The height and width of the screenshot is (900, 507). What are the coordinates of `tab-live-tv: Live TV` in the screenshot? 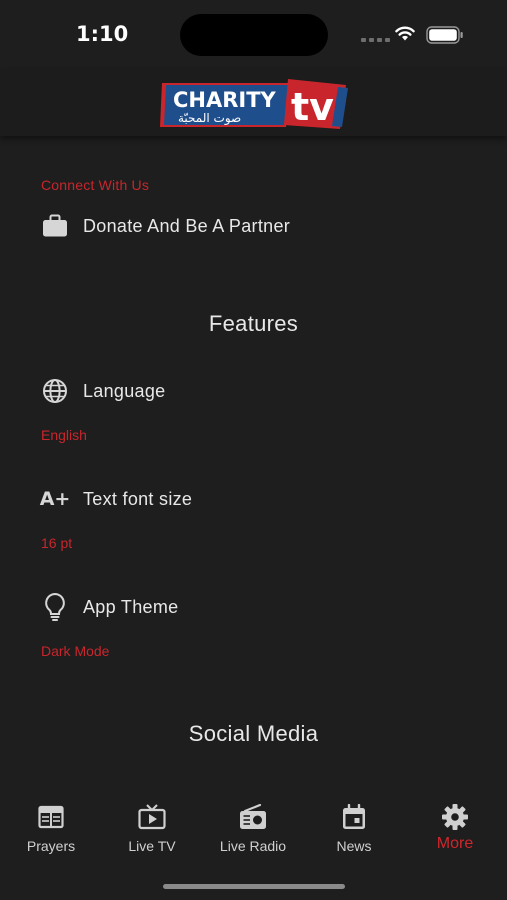 It's located at (152, 832).